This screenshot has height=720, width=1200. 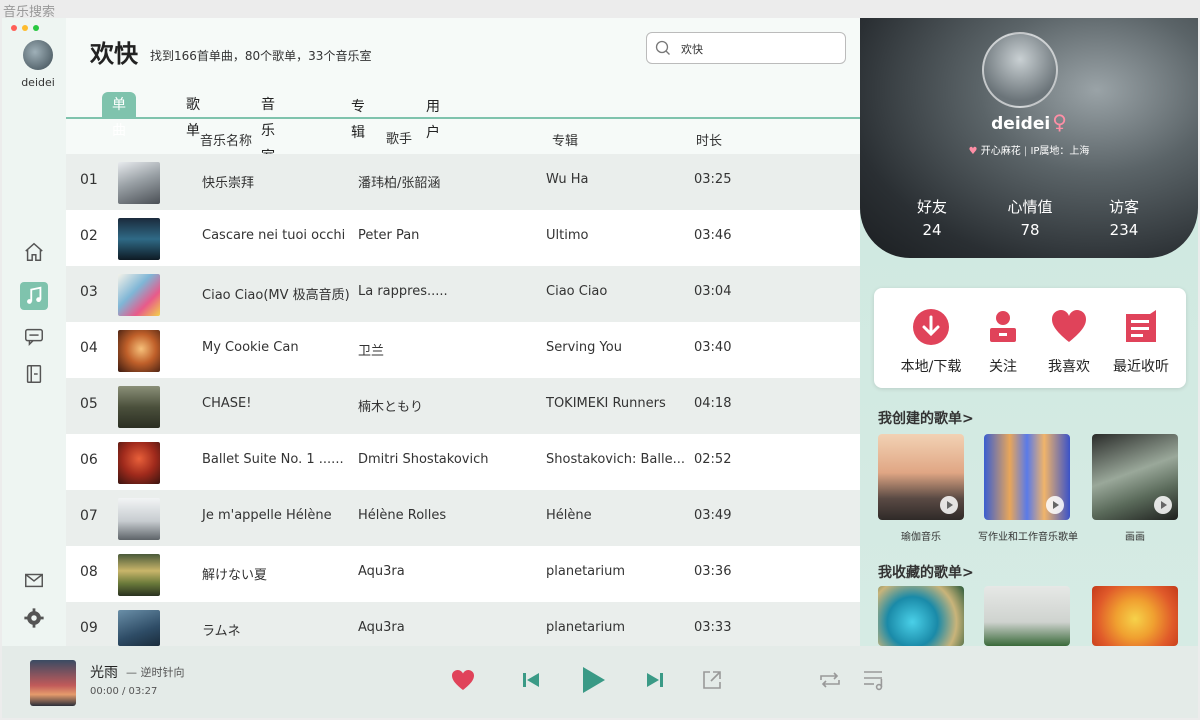 I want to click on table-row: 04 My Cookie Can 卫兰 Serving You 03:40, so click(x=463, y=350).